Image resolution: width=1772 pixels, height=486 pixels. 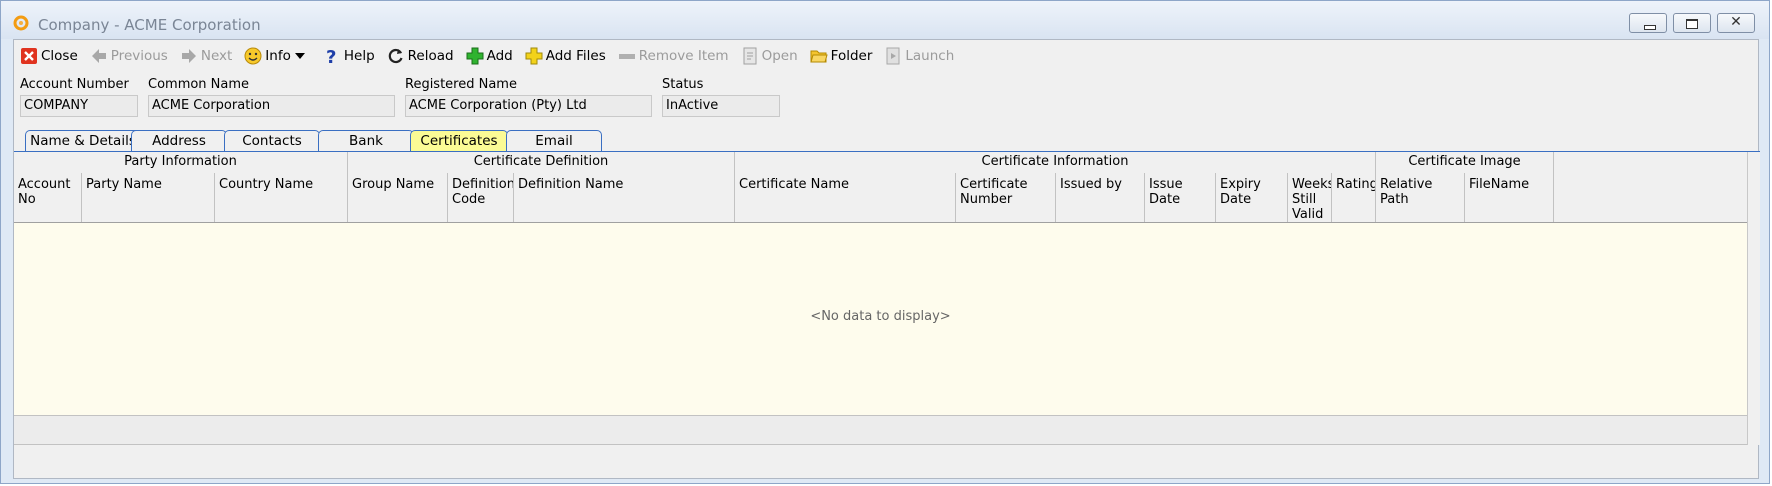 I want to click on tab-email-settings: Email Settings, so click(x=554, y=150).